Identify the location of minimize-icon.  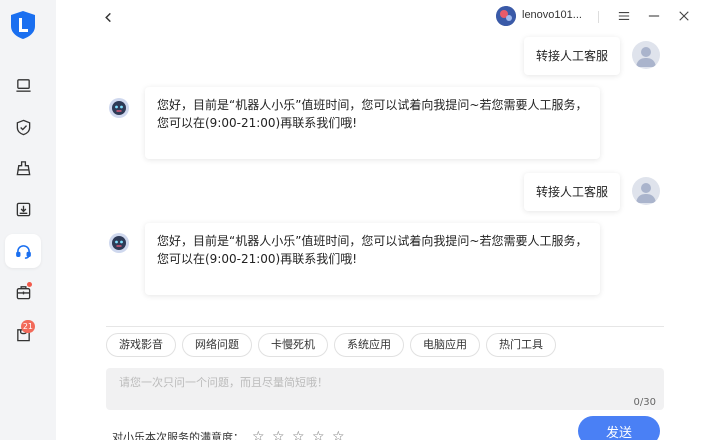
(654, 16).